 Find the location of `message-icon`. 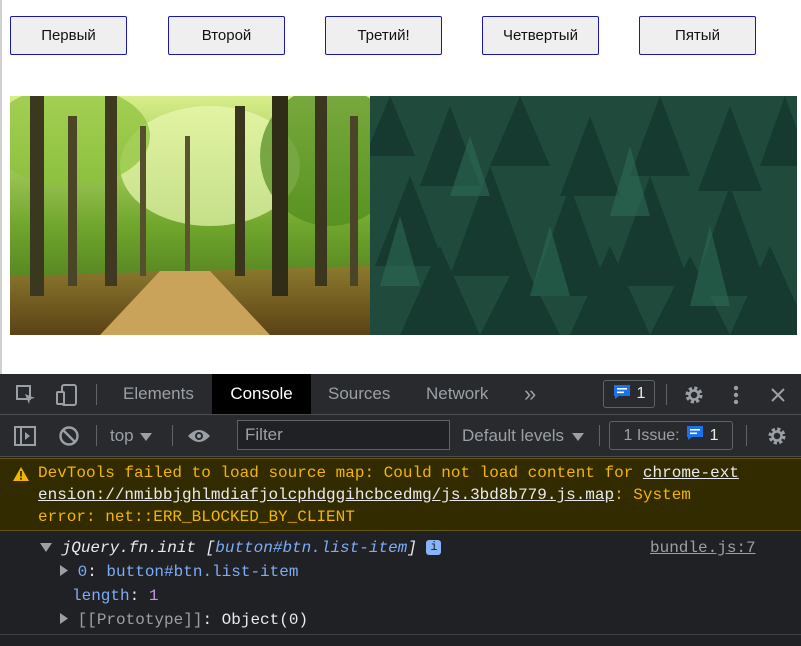

message-icon is located at coordinates (622, 394).